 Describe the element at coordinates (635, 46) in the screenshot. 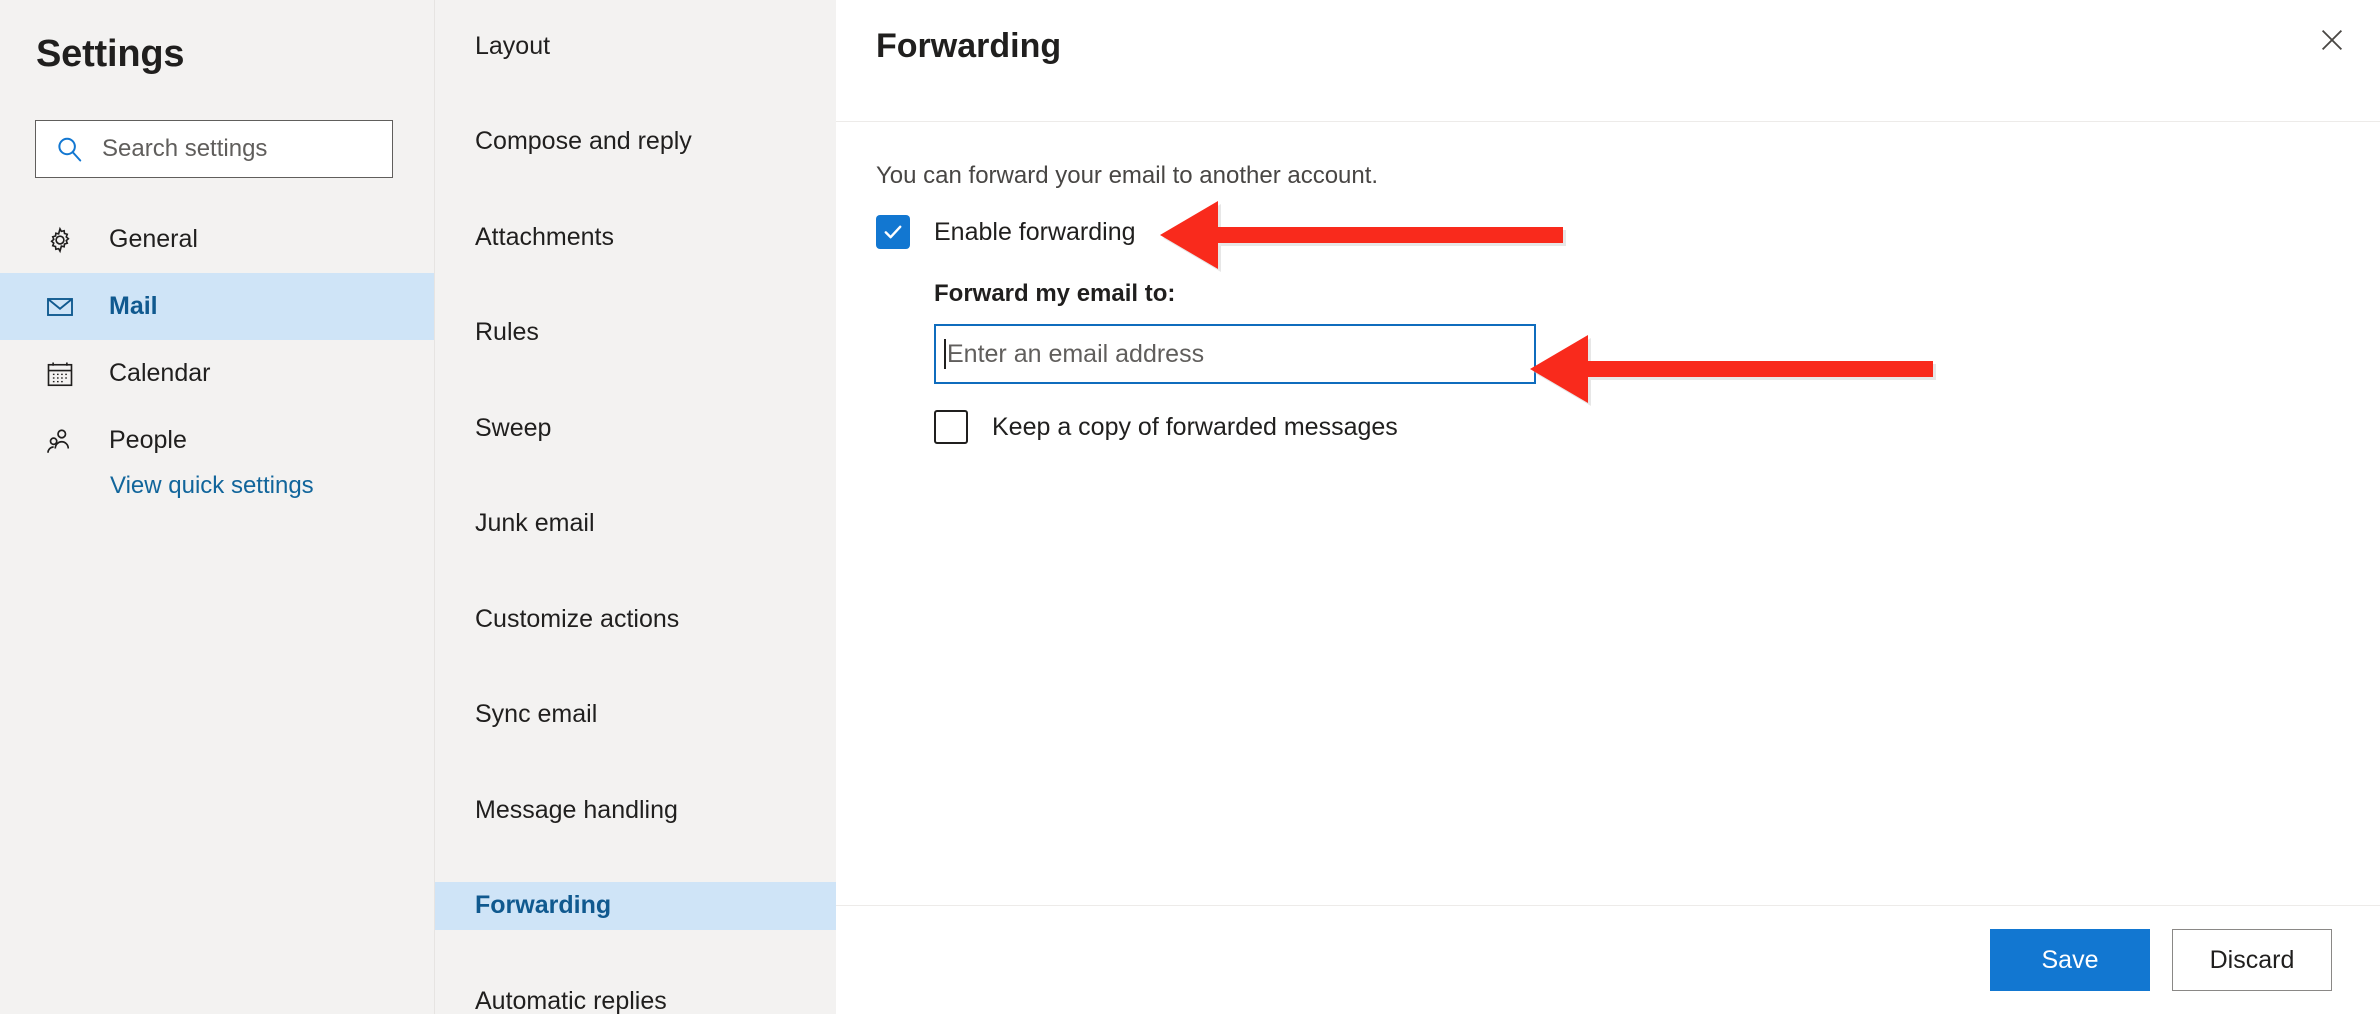

I see `mid-item-layout: Layout` at that location.